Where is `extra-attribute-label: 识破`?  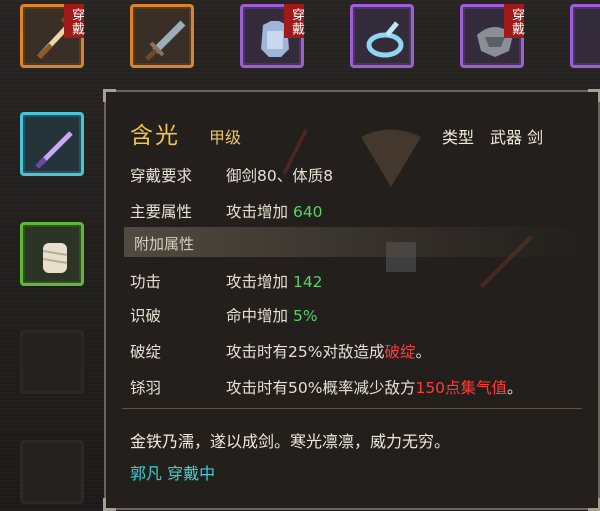
extra-attribute-label: 识破 is located at coordinates (146, 316).